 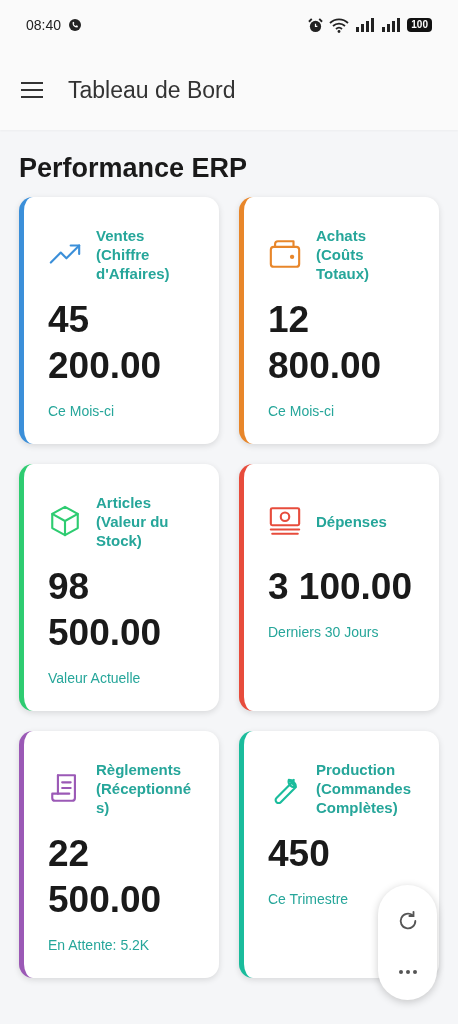 What do you see at coordinates (133, 521) in the screenshot?
I see `card-title: Articles (Valeur du Stock)` at bounding box center [133, 521].